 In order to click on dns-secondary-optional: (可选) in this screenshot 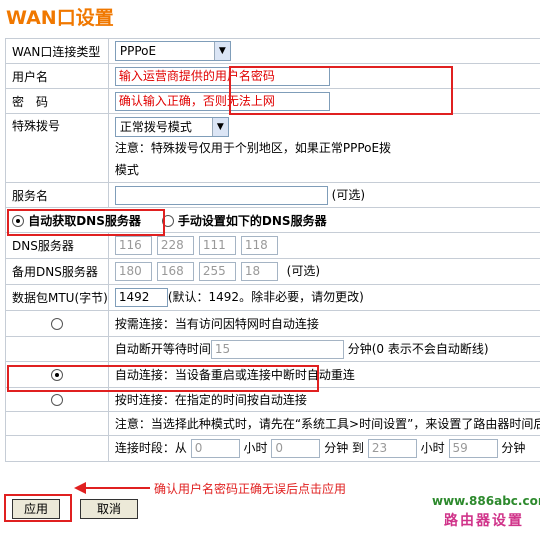, I will do `click(303, 271)`.